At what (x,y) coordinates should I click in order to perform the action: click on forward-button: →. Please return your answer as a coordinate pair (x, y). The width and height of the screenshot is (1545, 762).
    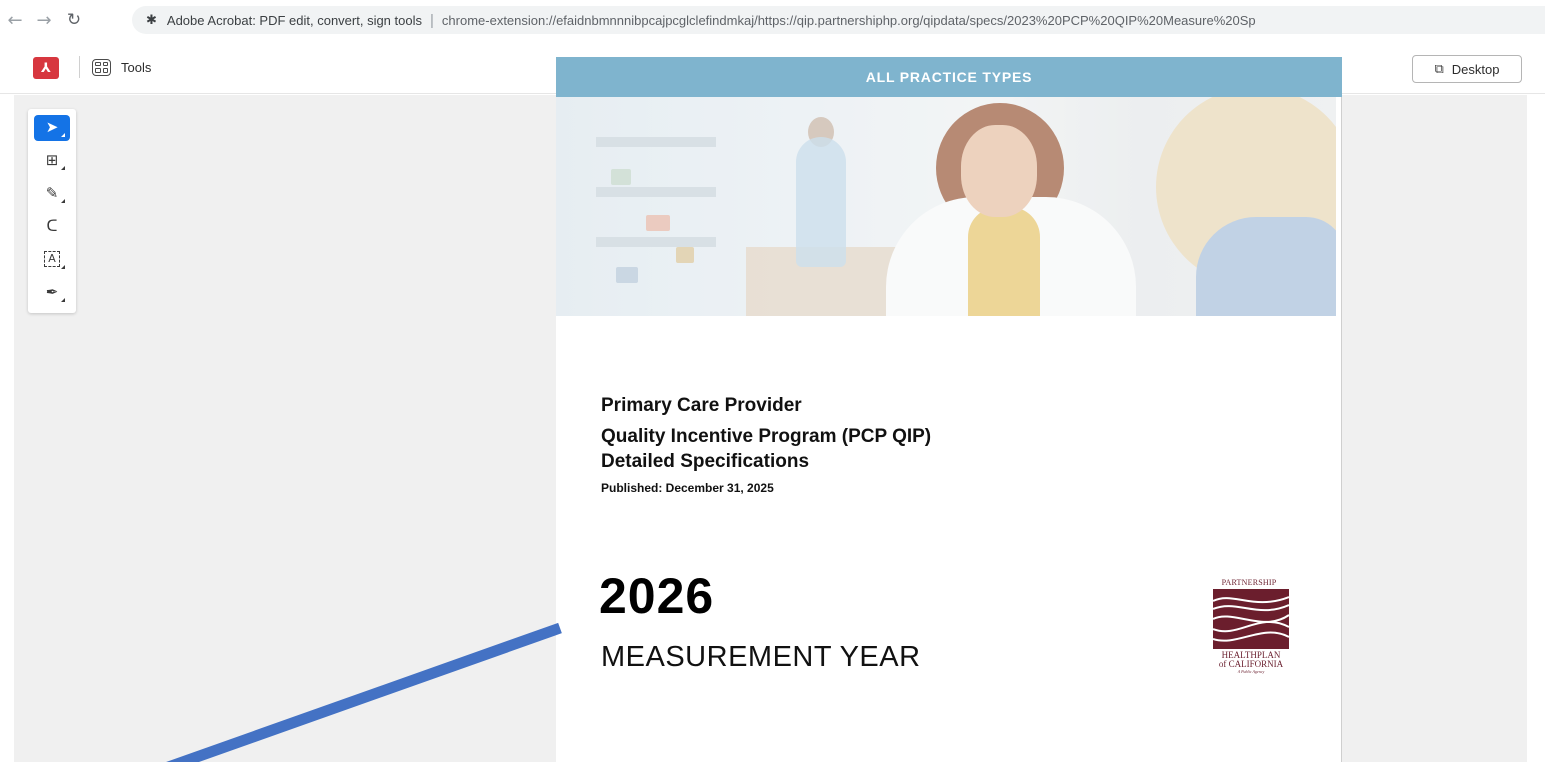
    Looking at the image, I should click on (44, 20).